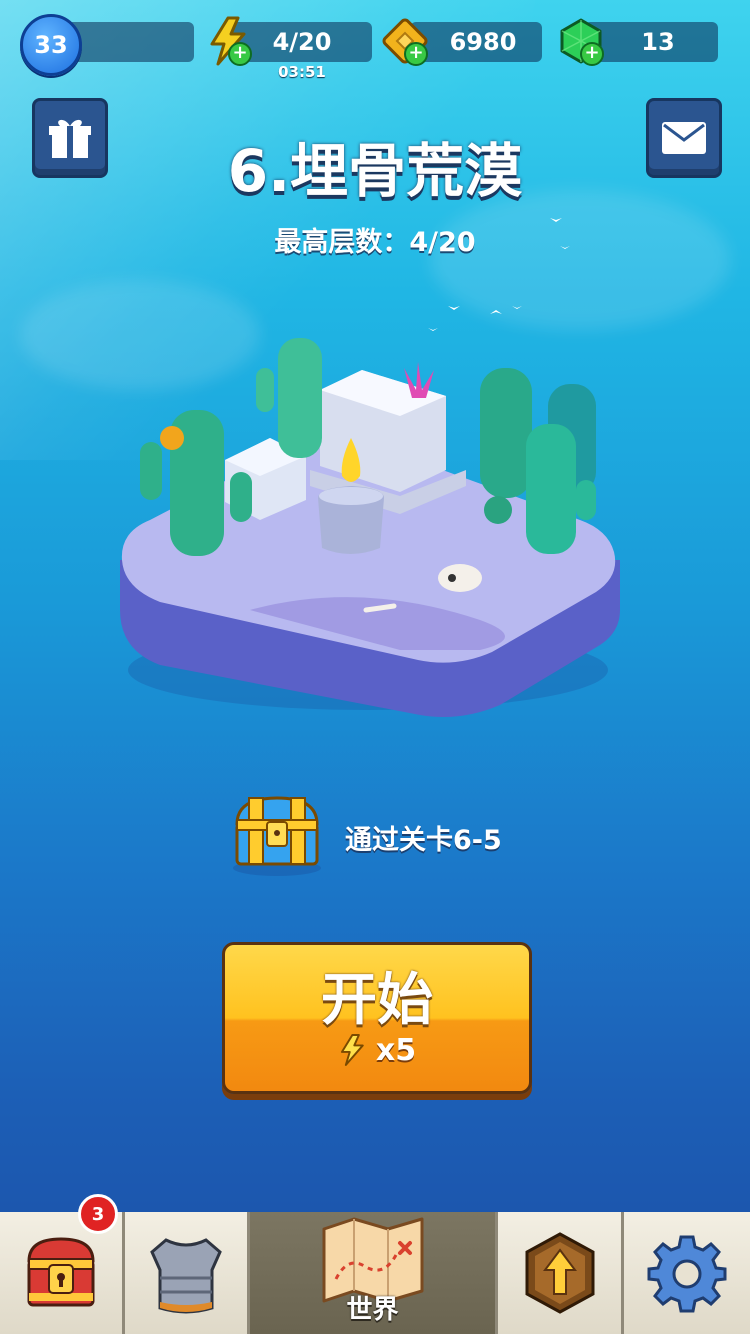 Image resolution: width=750 pixels, height=1334 pixels. Describe the element at coordinates (658, 42) in the screenshot. I see `gem-value: 13` at that location.